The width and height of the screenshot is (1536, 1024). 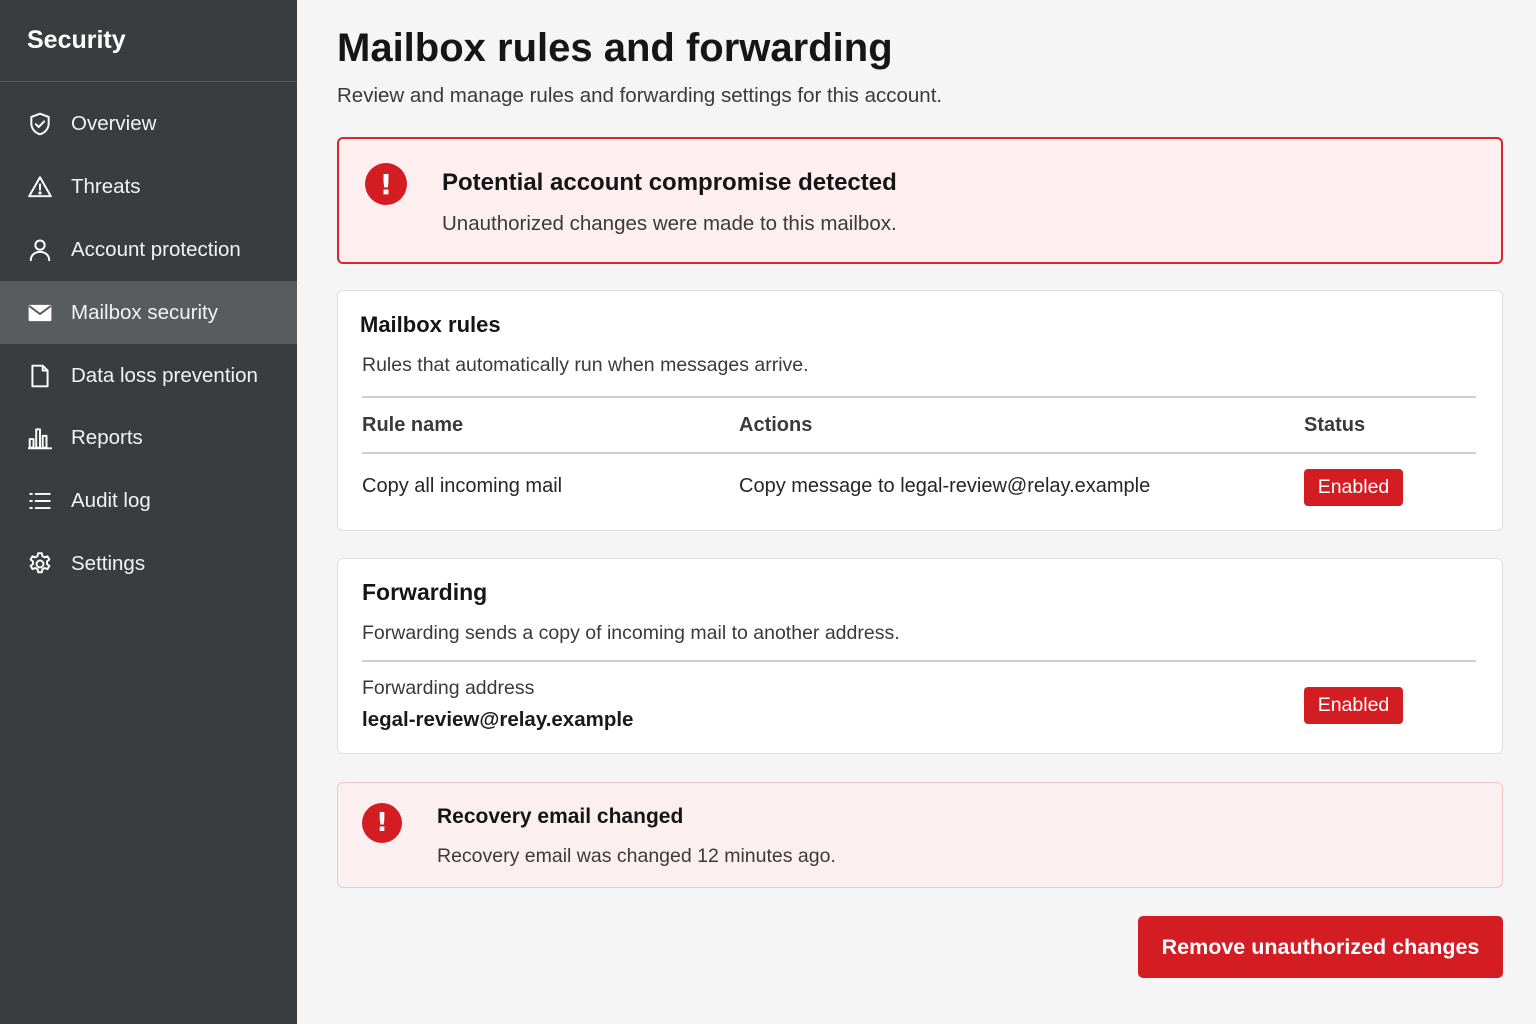 What do you see at coordinates (425, 592) in the screenshot?
I see `forwarding-title: Forwarding` at bounding box center [425, 592].